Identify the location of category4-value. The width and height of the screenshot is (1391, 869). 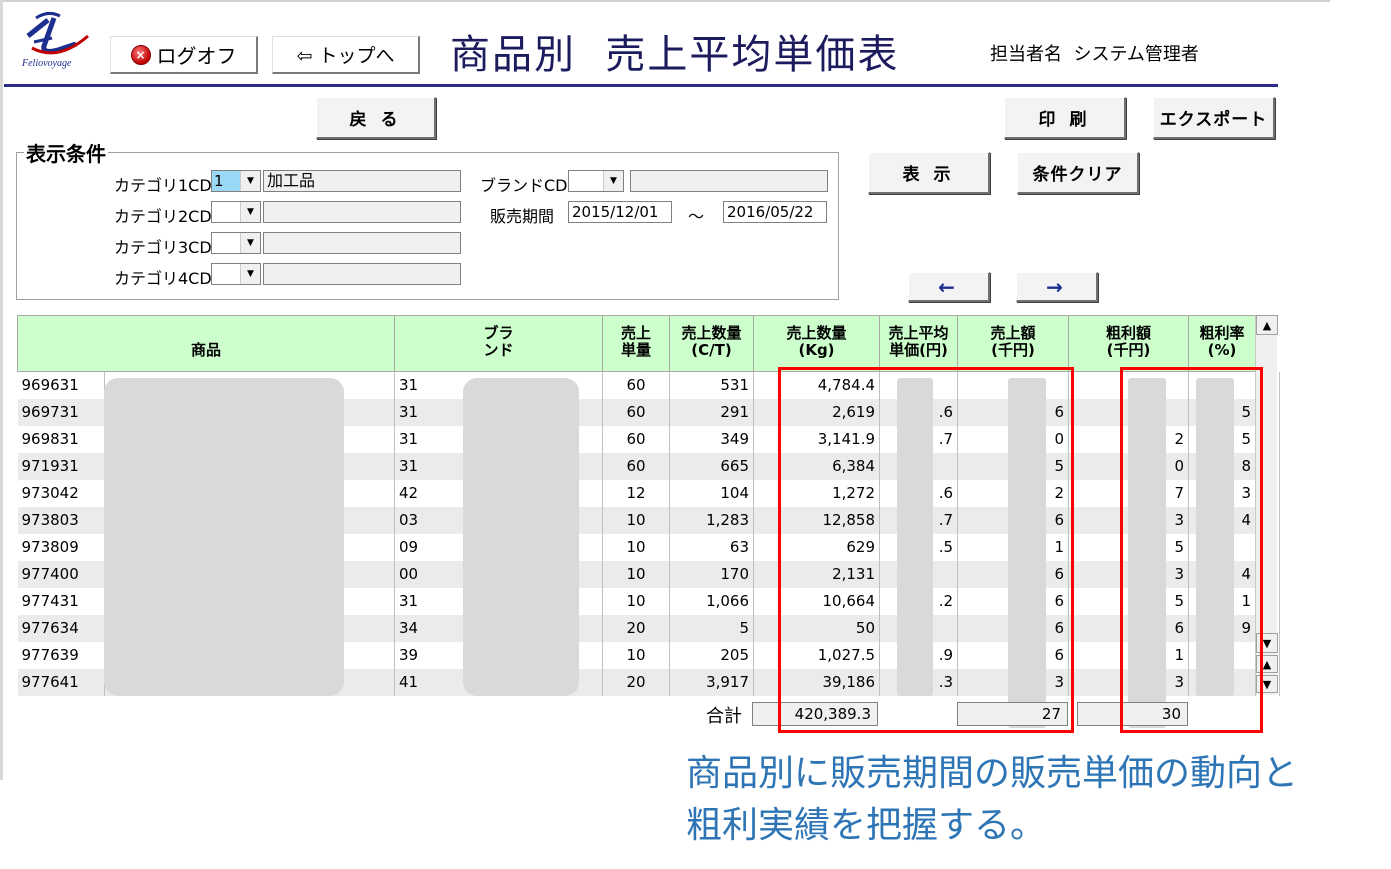
(226, 274).